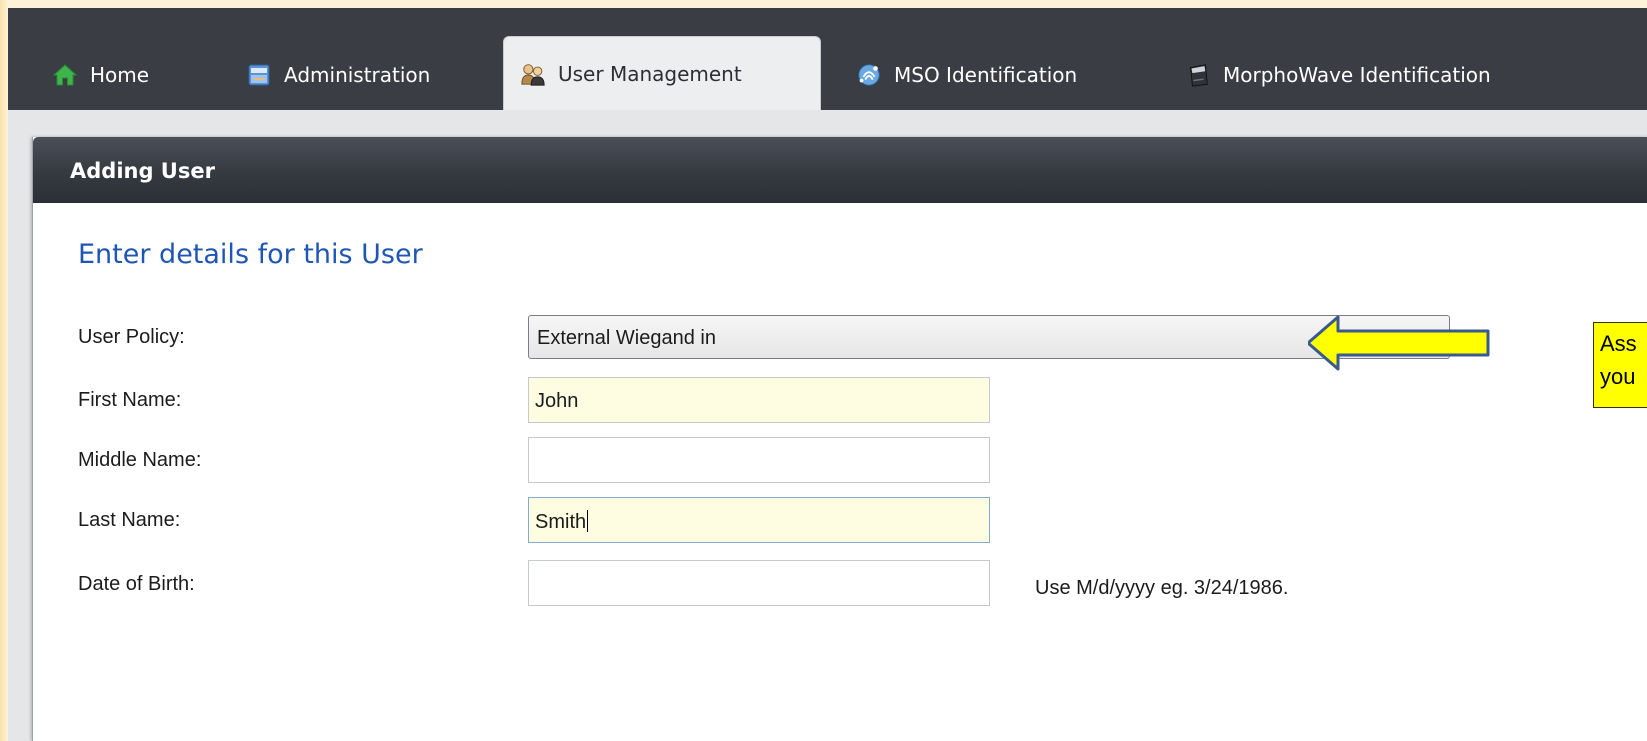  Describe the element at coordinates (1618, 343) in the screenshot. I see `callout-line-1: Ass` at that location.